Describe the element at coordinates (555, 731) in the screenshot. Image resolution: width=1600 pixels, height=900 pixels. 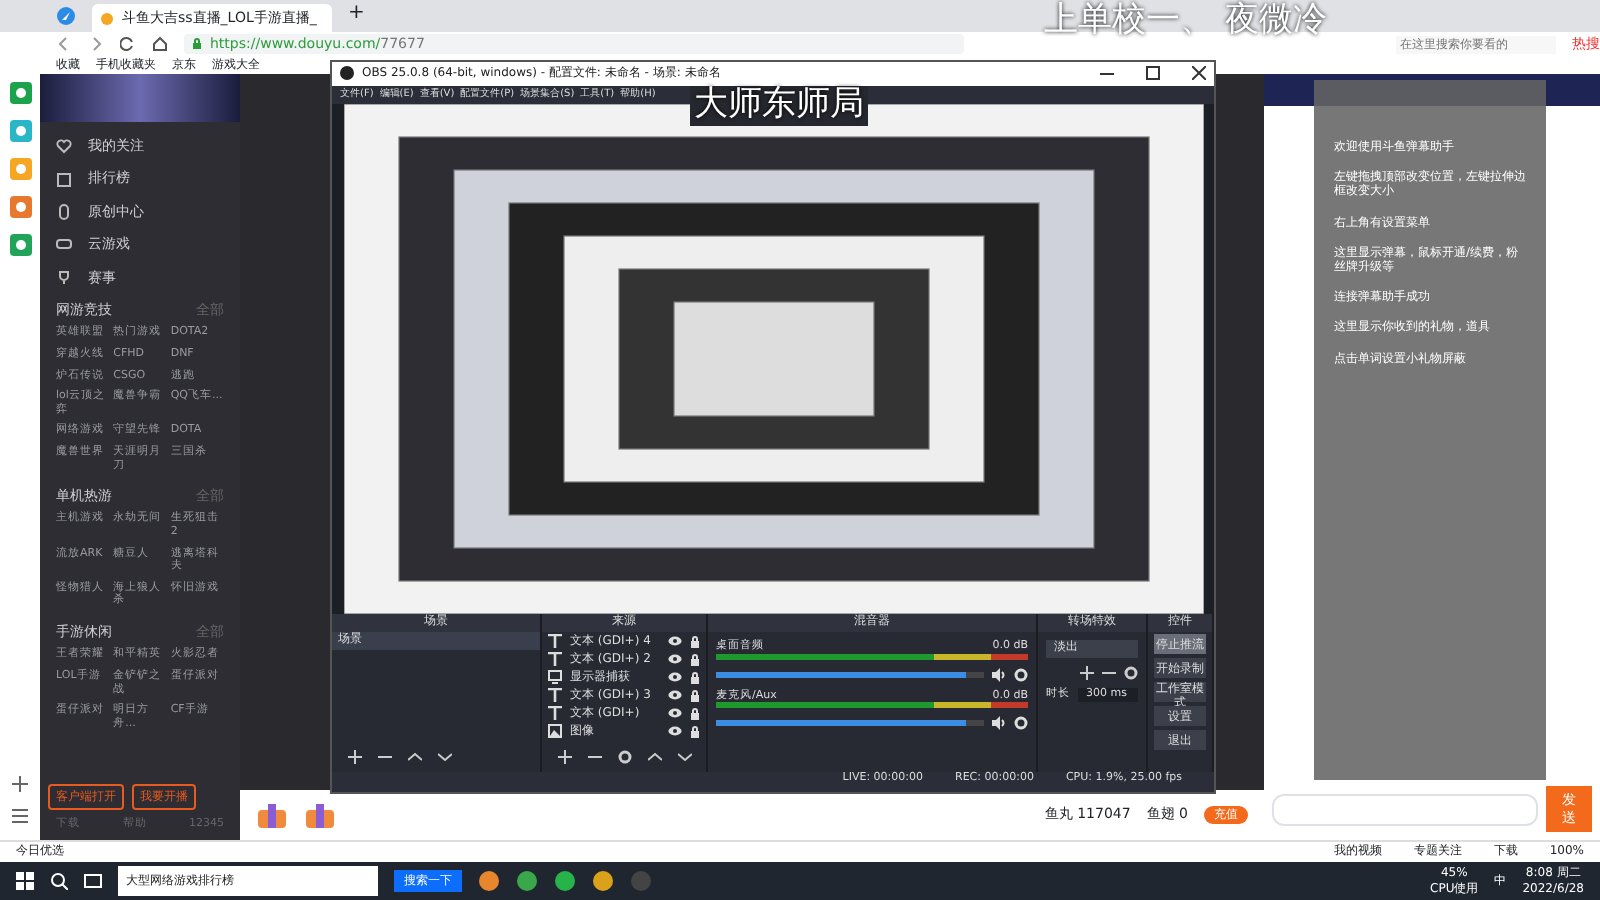
I see `image-icon` at that location.